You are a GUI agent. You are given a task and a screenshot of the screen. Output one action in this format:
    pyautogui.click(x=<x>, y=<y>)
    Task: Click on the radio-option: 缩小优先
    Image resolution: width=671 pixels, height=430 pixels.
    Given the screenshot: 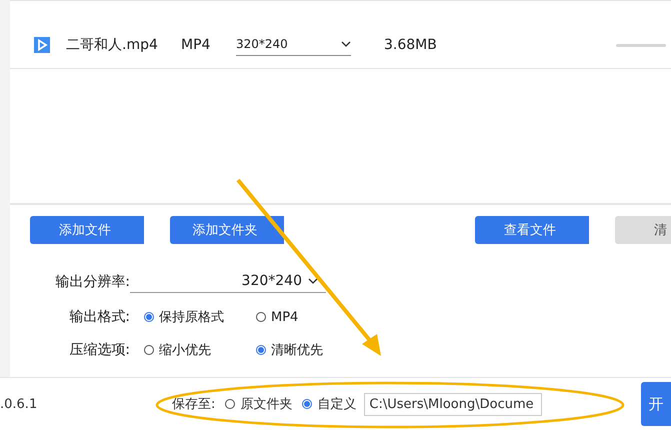 What is the action you would take?
    pyautogui.click(x=200, y=350)
    